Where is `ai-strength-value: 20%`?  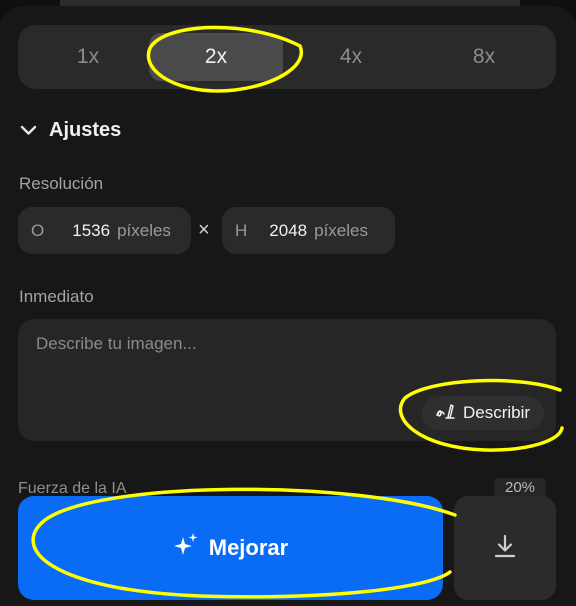
ai-strength-value: 20% is located at coordinates (520, 488).